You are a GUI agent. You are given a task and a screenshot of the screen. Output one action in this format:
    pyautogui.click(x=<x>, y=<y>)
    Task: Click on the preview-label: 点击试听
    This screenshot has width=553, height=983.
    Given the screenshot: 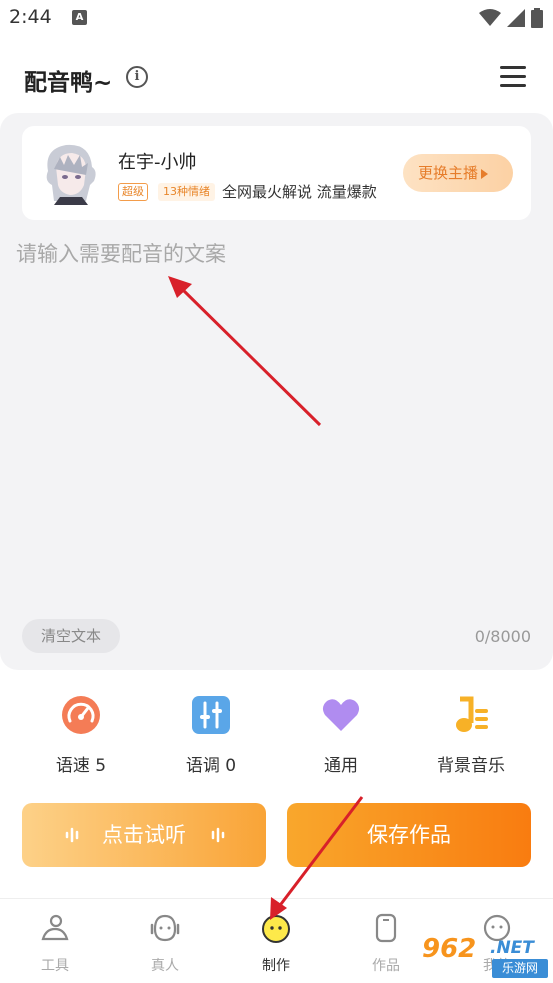 What is the action you would take?
    pyautogui.click(x=144, y=835)
    